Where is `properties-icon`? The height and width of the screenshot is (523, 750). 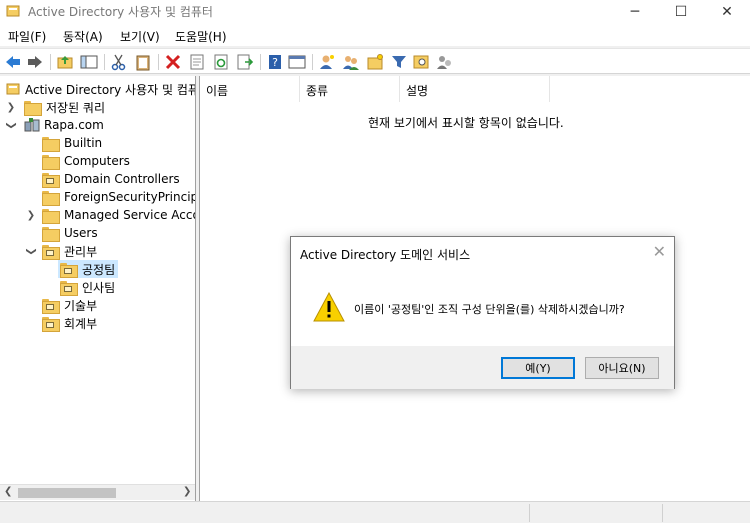
properties-icon is located at coordinates (197, 62).